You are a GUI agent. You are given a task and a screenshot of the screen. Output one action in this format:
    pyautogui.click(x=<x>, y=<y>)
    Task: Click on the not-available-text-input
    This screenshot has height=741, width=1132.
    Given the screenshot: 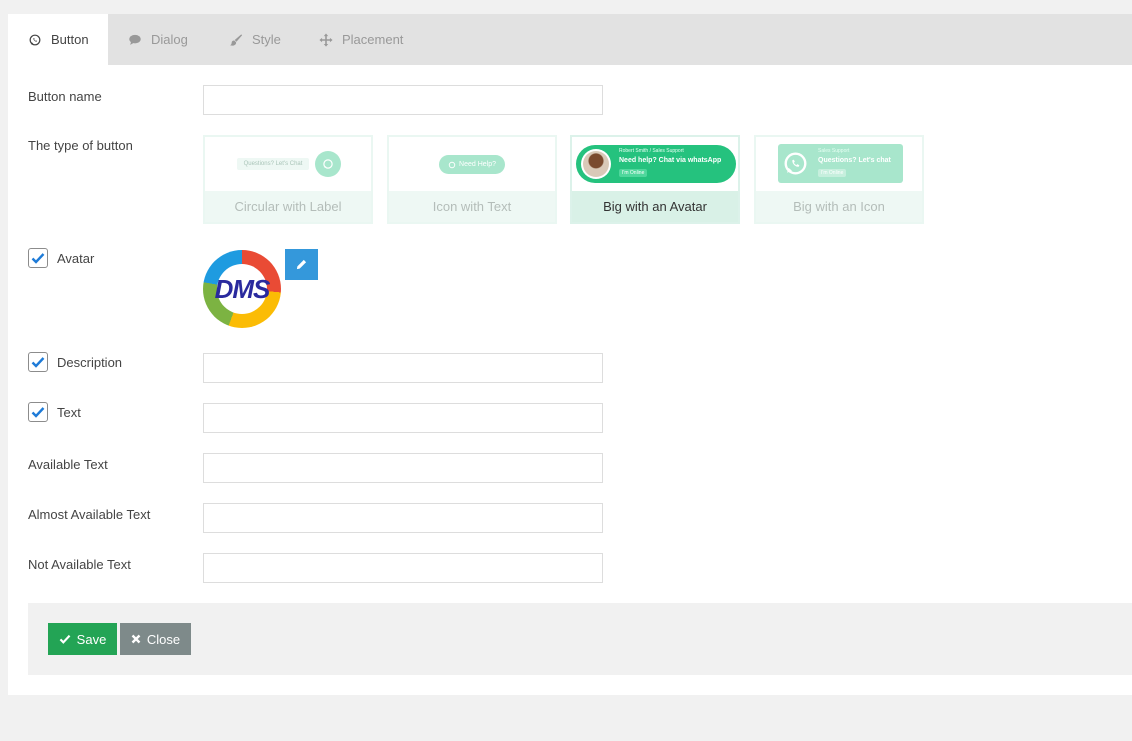 What is the action you would take?
    pyautogui.click(x=403, y=568)
    